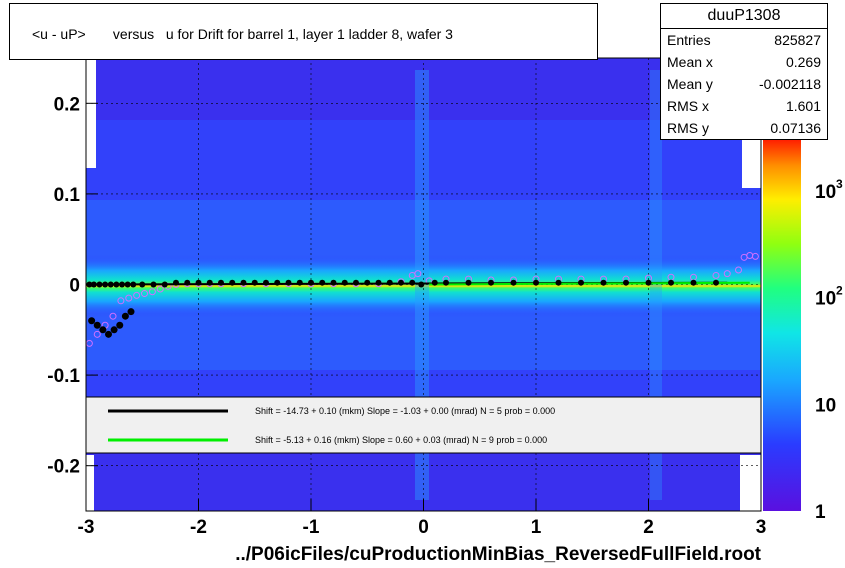 The image size is (845, 568). Describe the element at coordinates (744, 16) in the screenshot. I see `stats-name: duuP1308` at that location.